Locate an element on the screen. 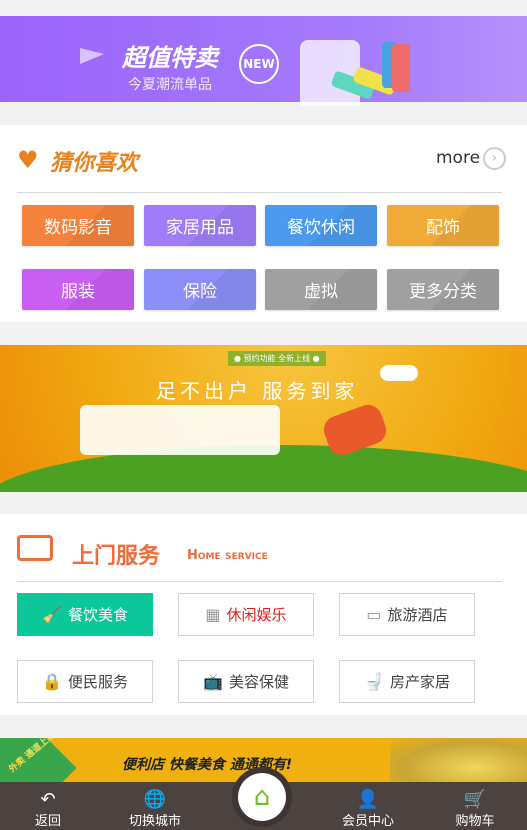  food-image is located at coordinates (458, 763).